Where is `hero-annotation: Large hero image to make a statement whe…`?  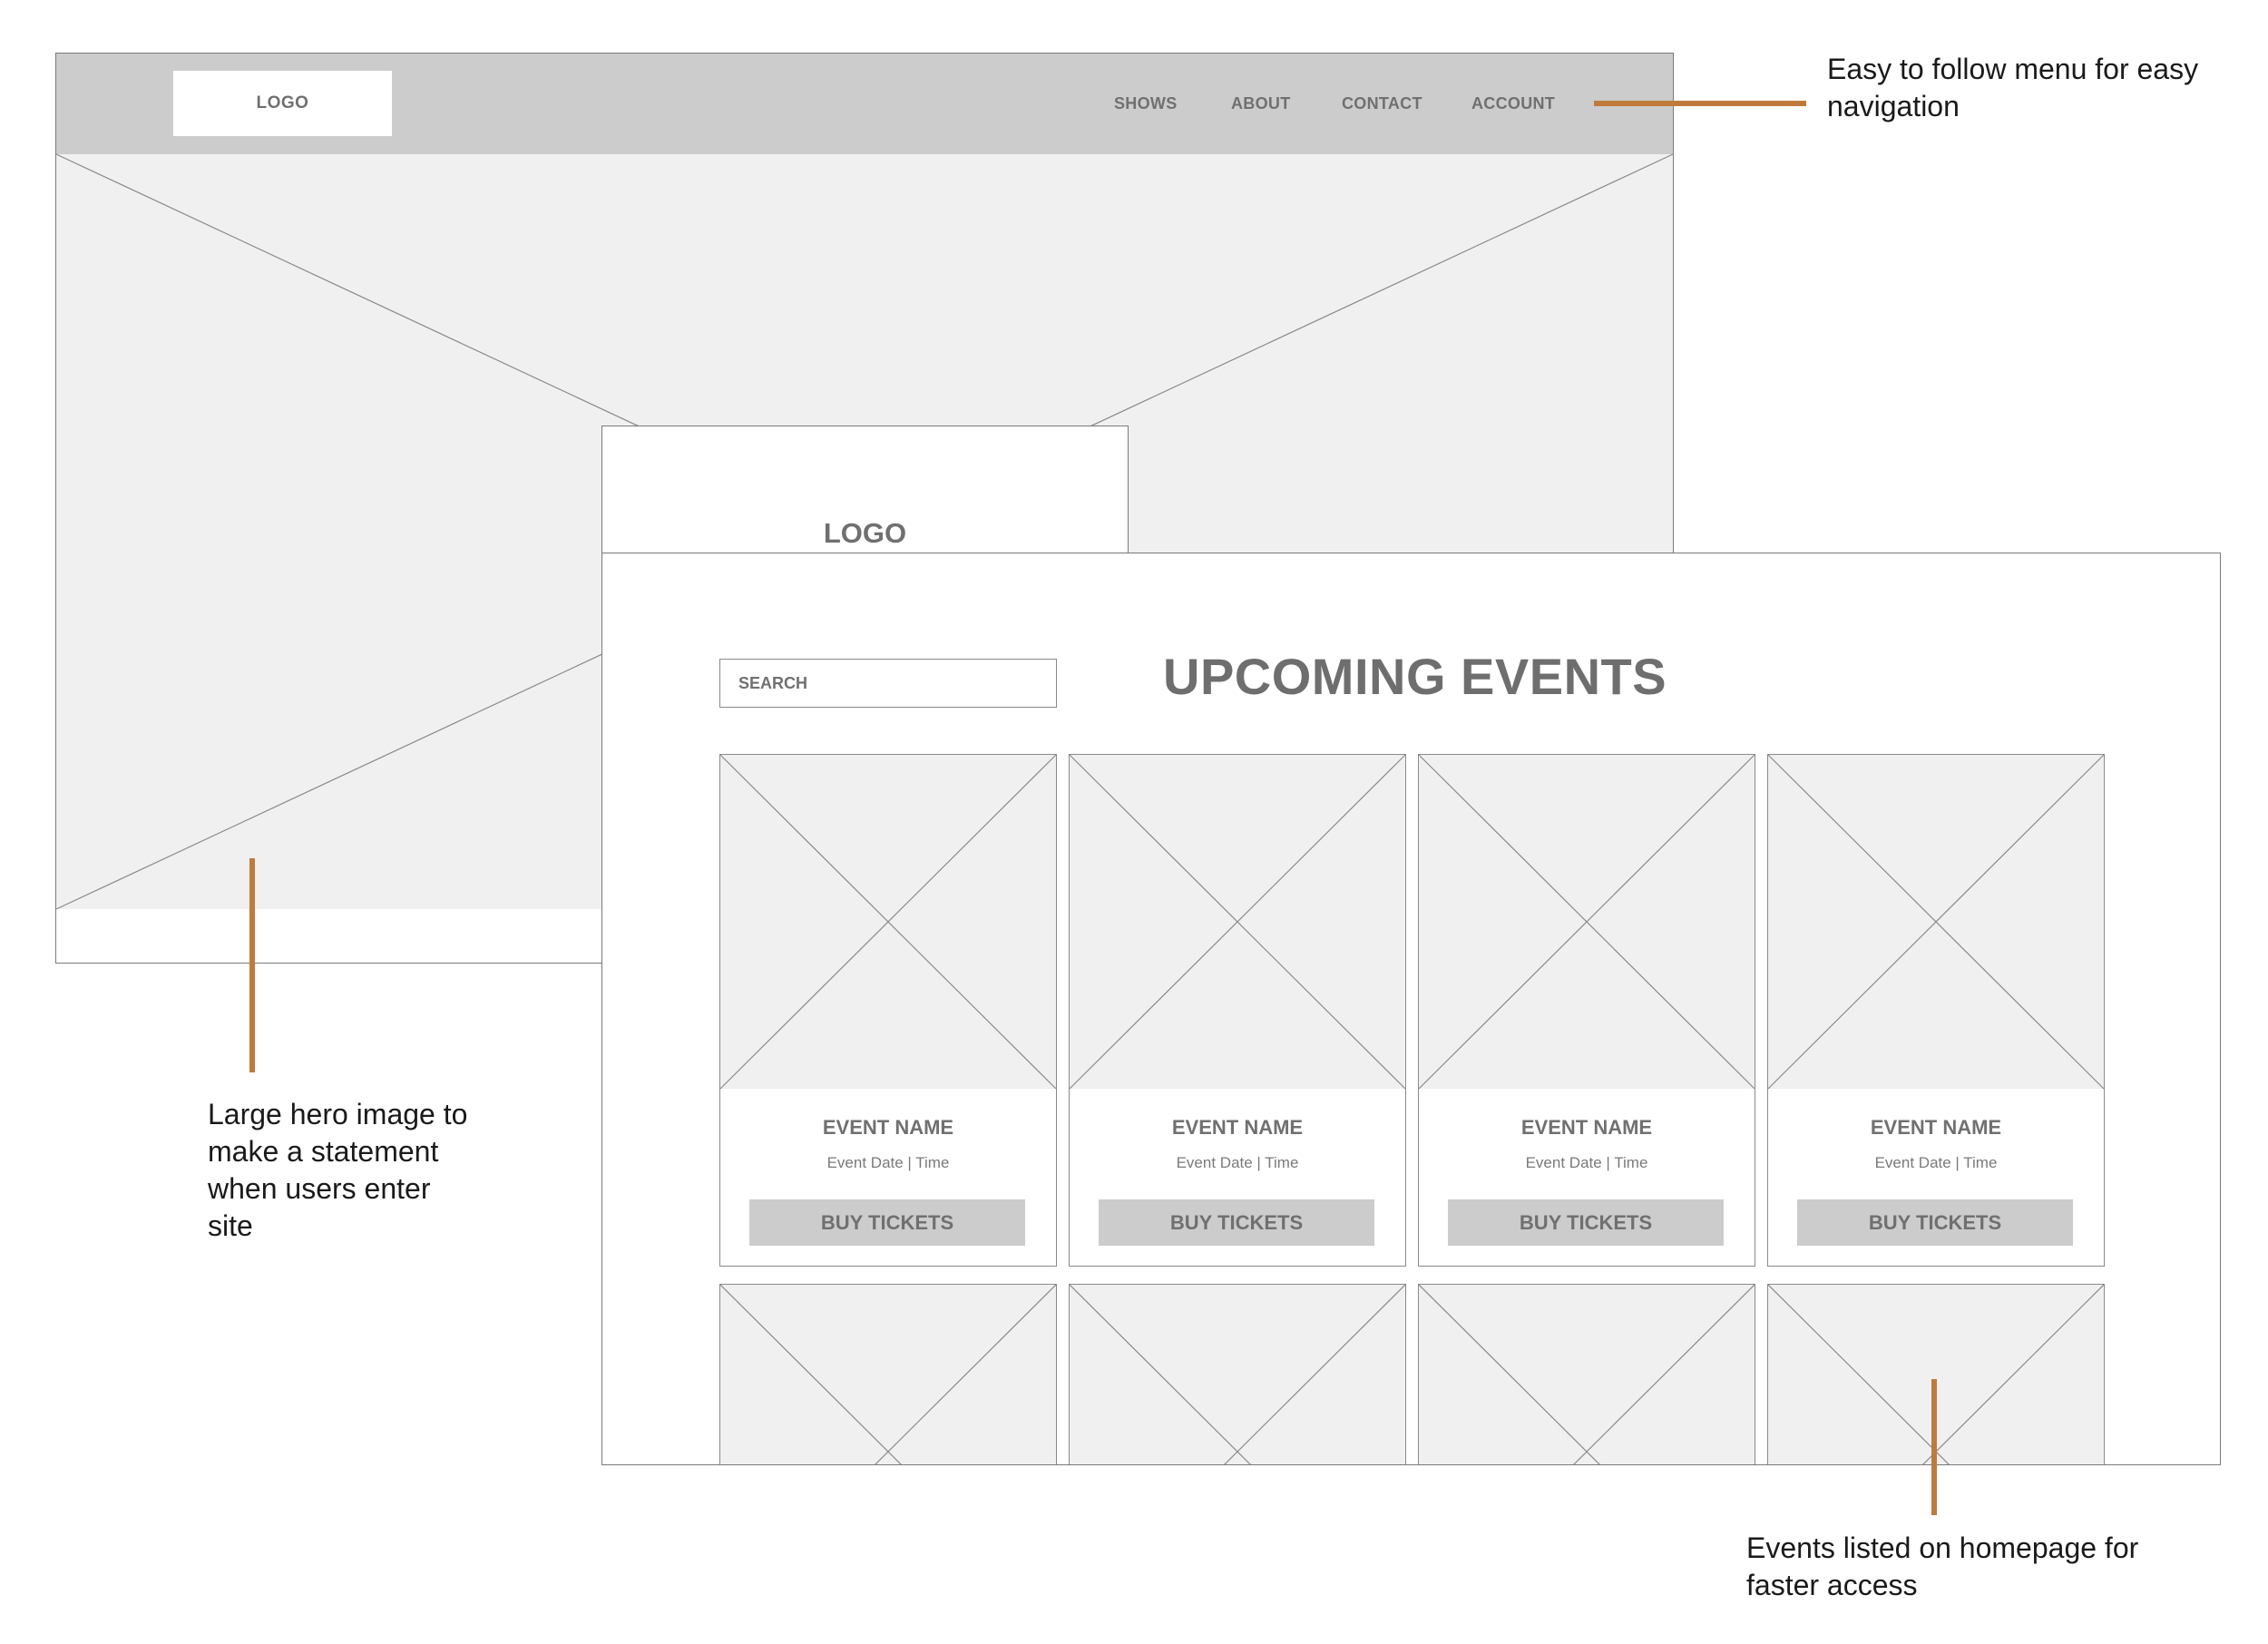 hero-annotation: Large hero image to make a statement whe… is located at coordinates (338, 1170).